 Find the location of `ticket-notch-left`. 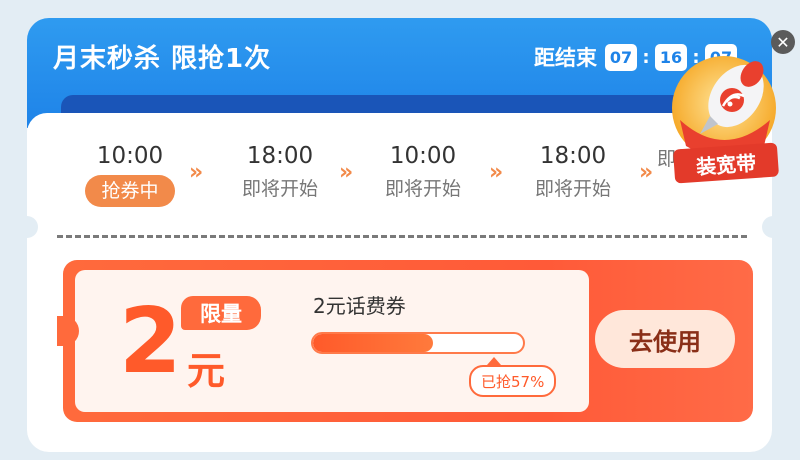

ticket-notch-left is located at coordinates (27, 227).